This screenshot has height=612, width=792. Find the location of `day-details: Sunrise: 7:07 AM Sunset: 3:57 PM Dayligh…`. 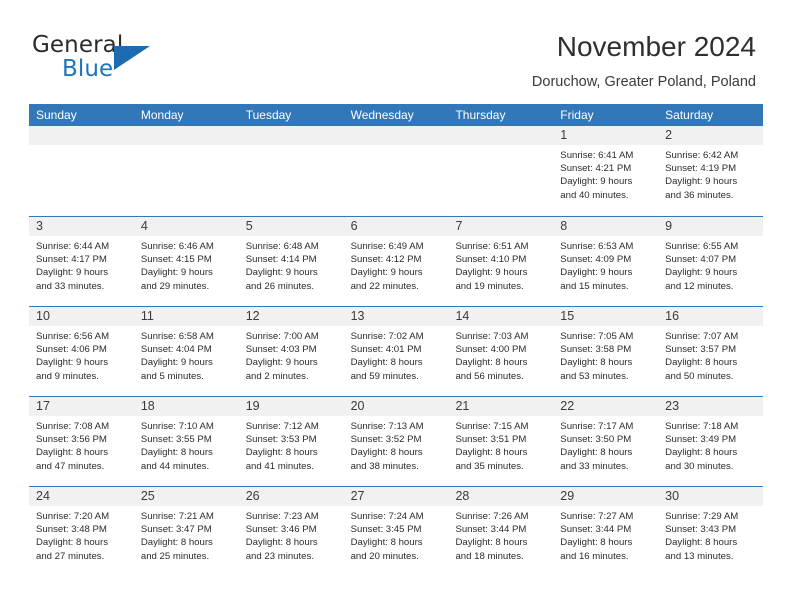

day-details: Sunrise: 7:07 AM Sunset: 3:57 PM Dayligh… is located at coordinates (710, 354).